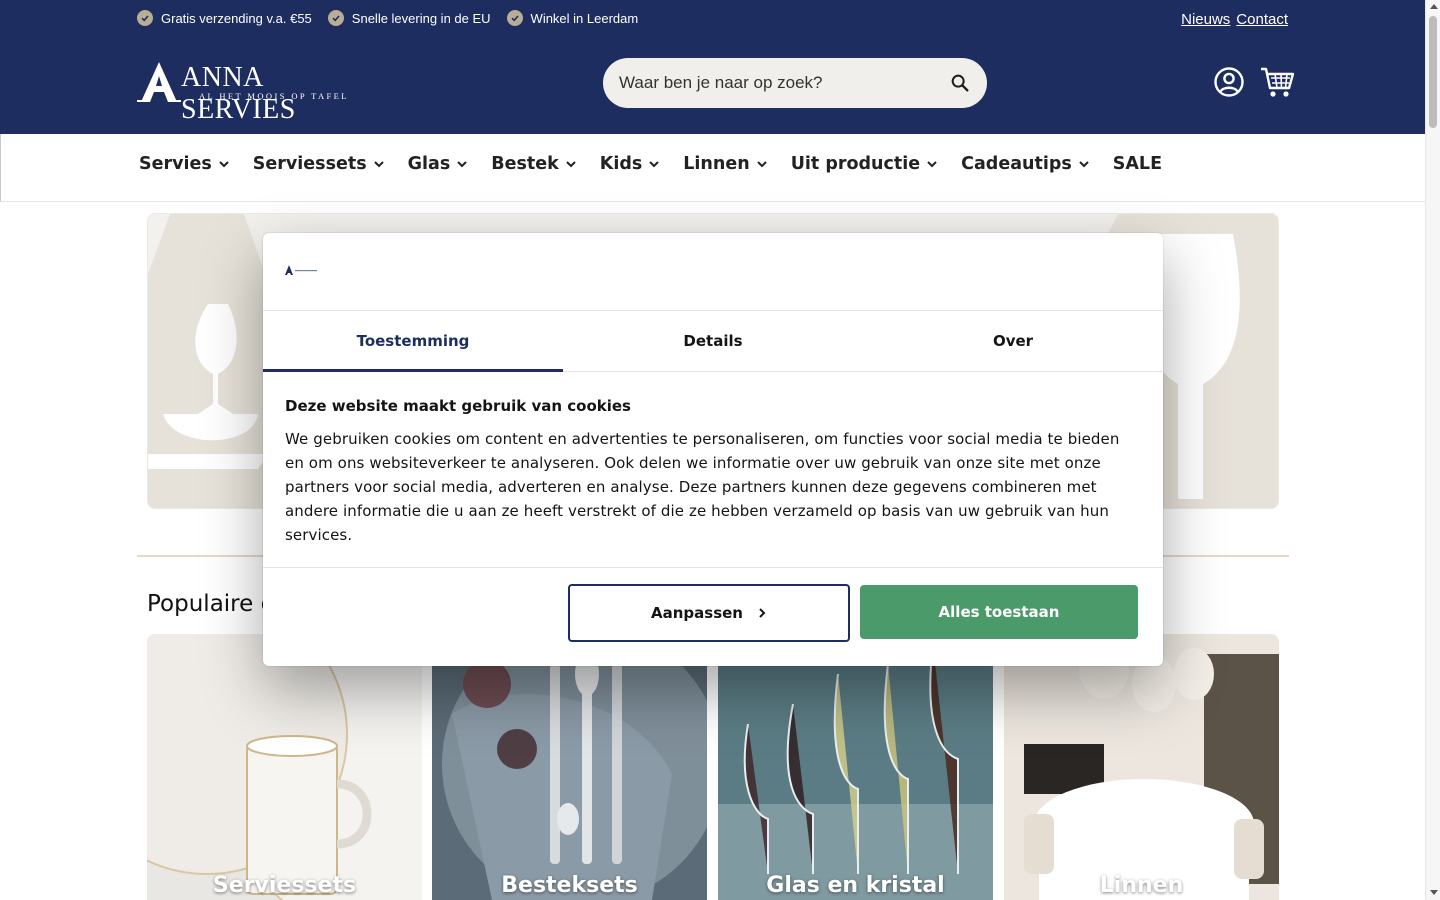 The image size is (1440, 900). I want to click on allow-all-label: Alles toestaan, so click(999, 612).